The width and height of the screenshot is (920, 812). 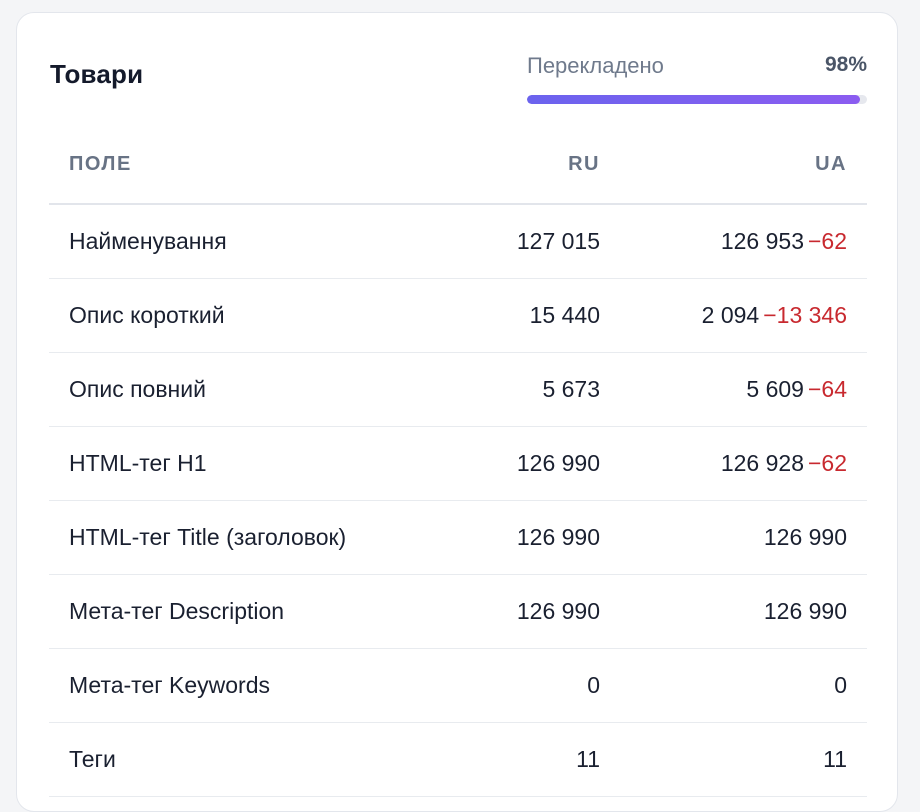 I want to click on row-ua-count: 5 609, so click(x=775, y=389).